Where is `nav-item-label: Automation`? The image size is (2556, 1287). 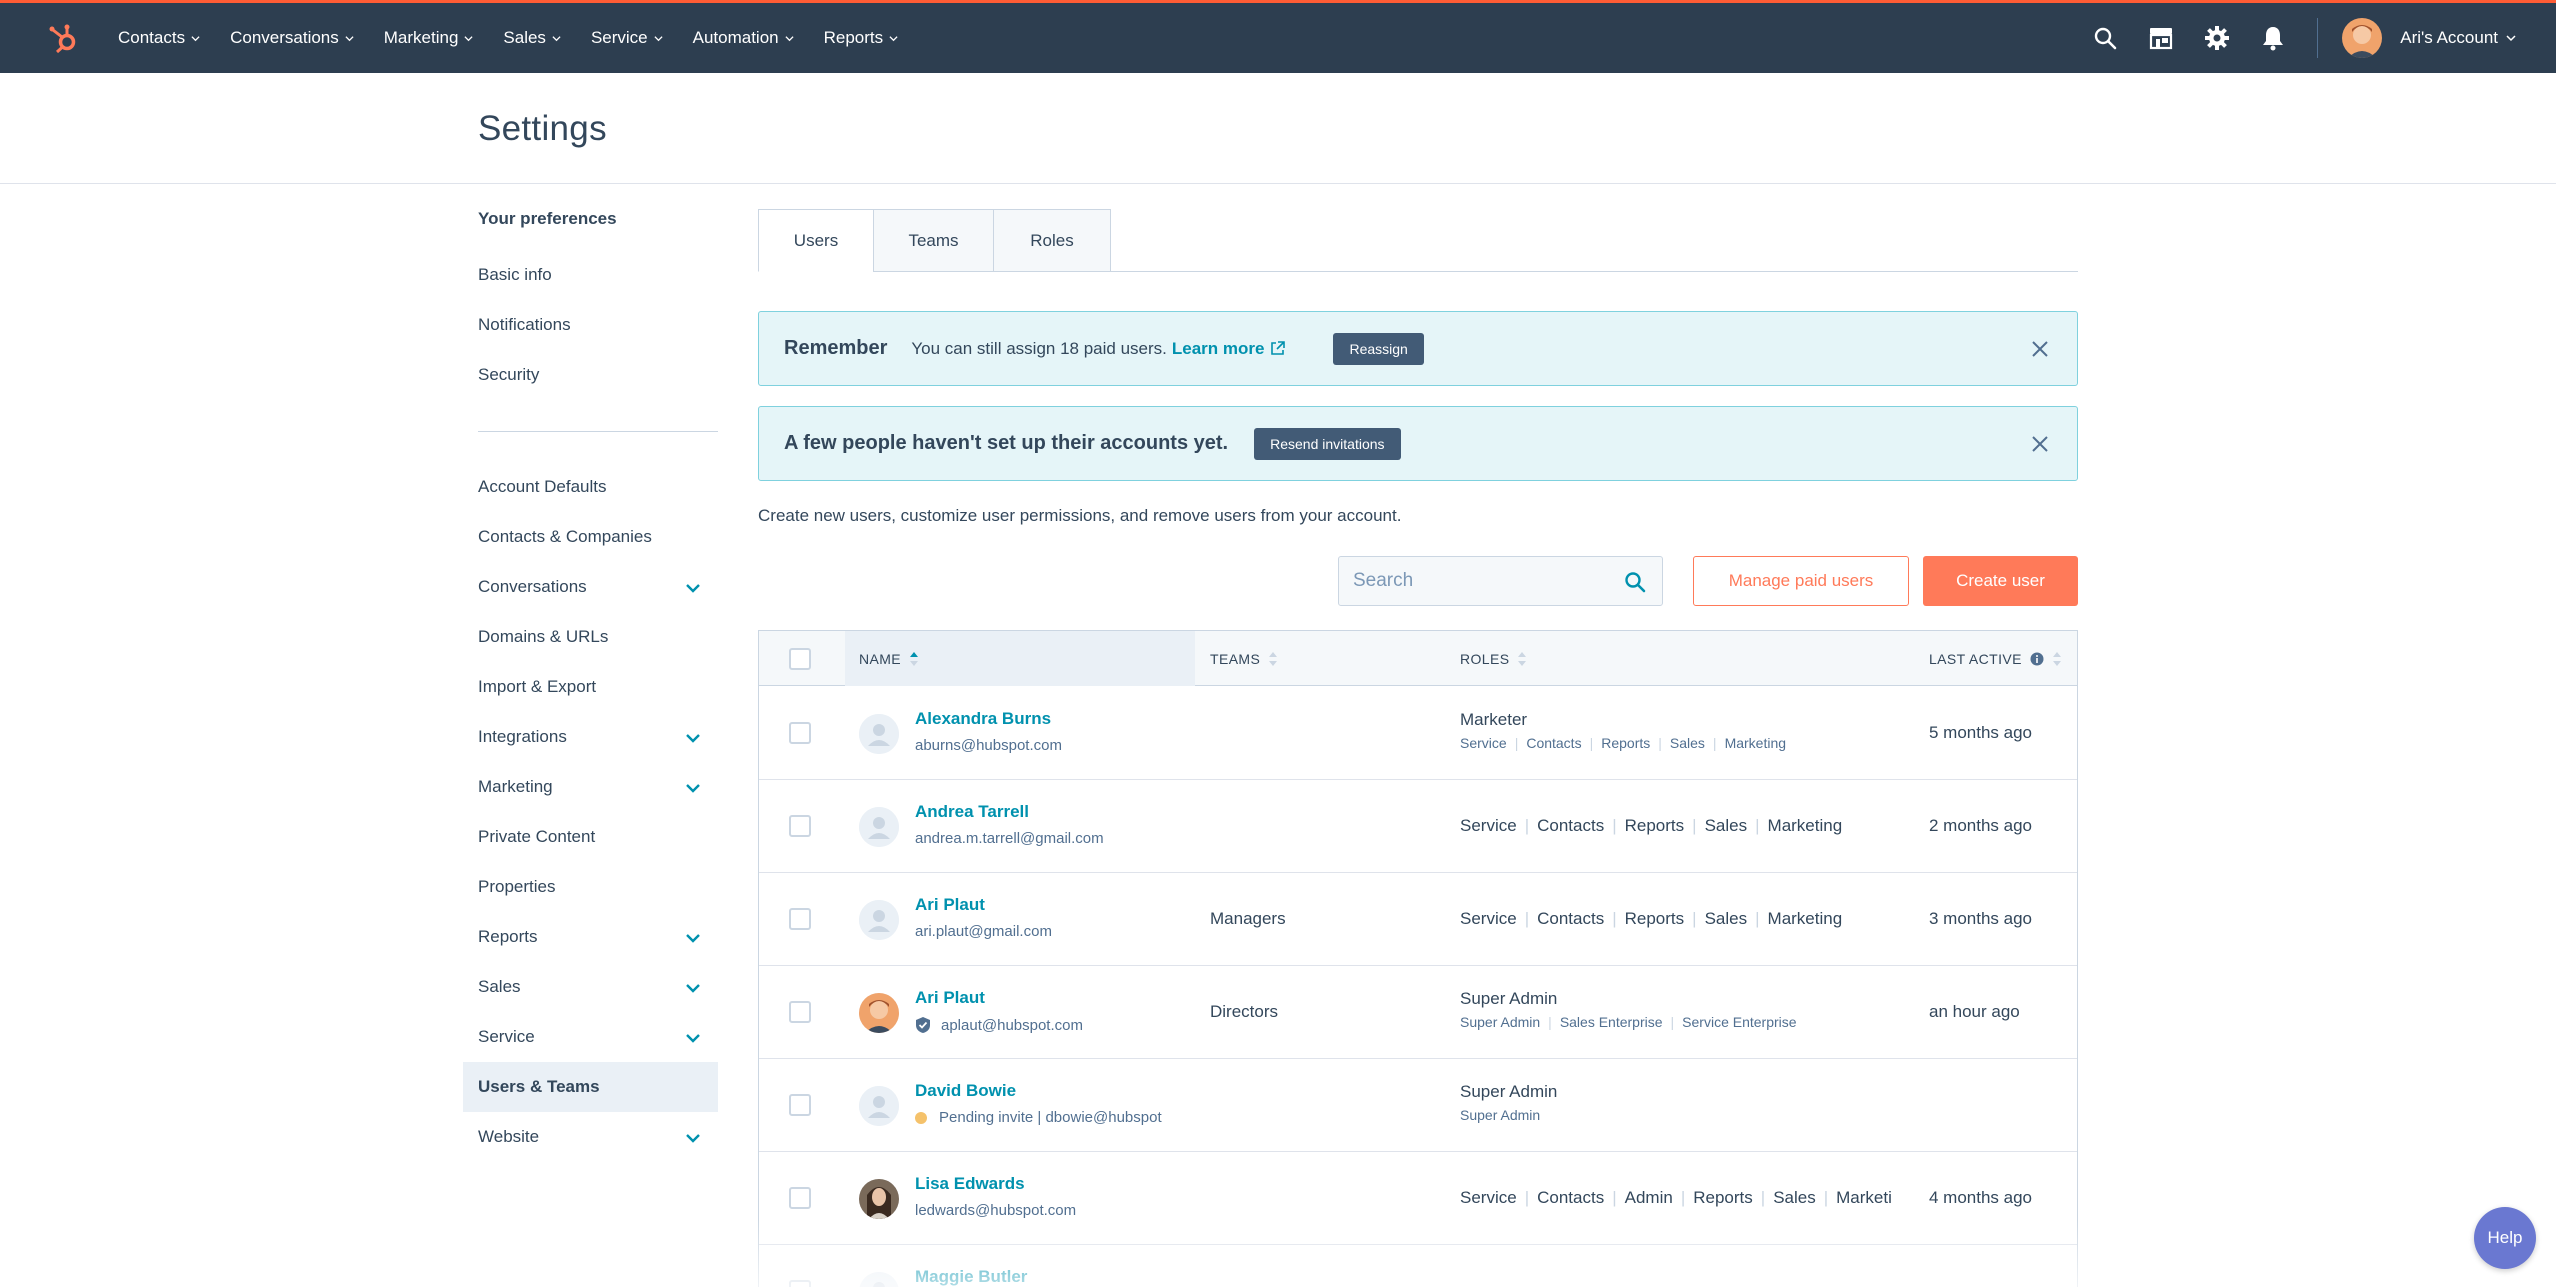
nav-item-label: Automation is located at coordinates (735, 37).